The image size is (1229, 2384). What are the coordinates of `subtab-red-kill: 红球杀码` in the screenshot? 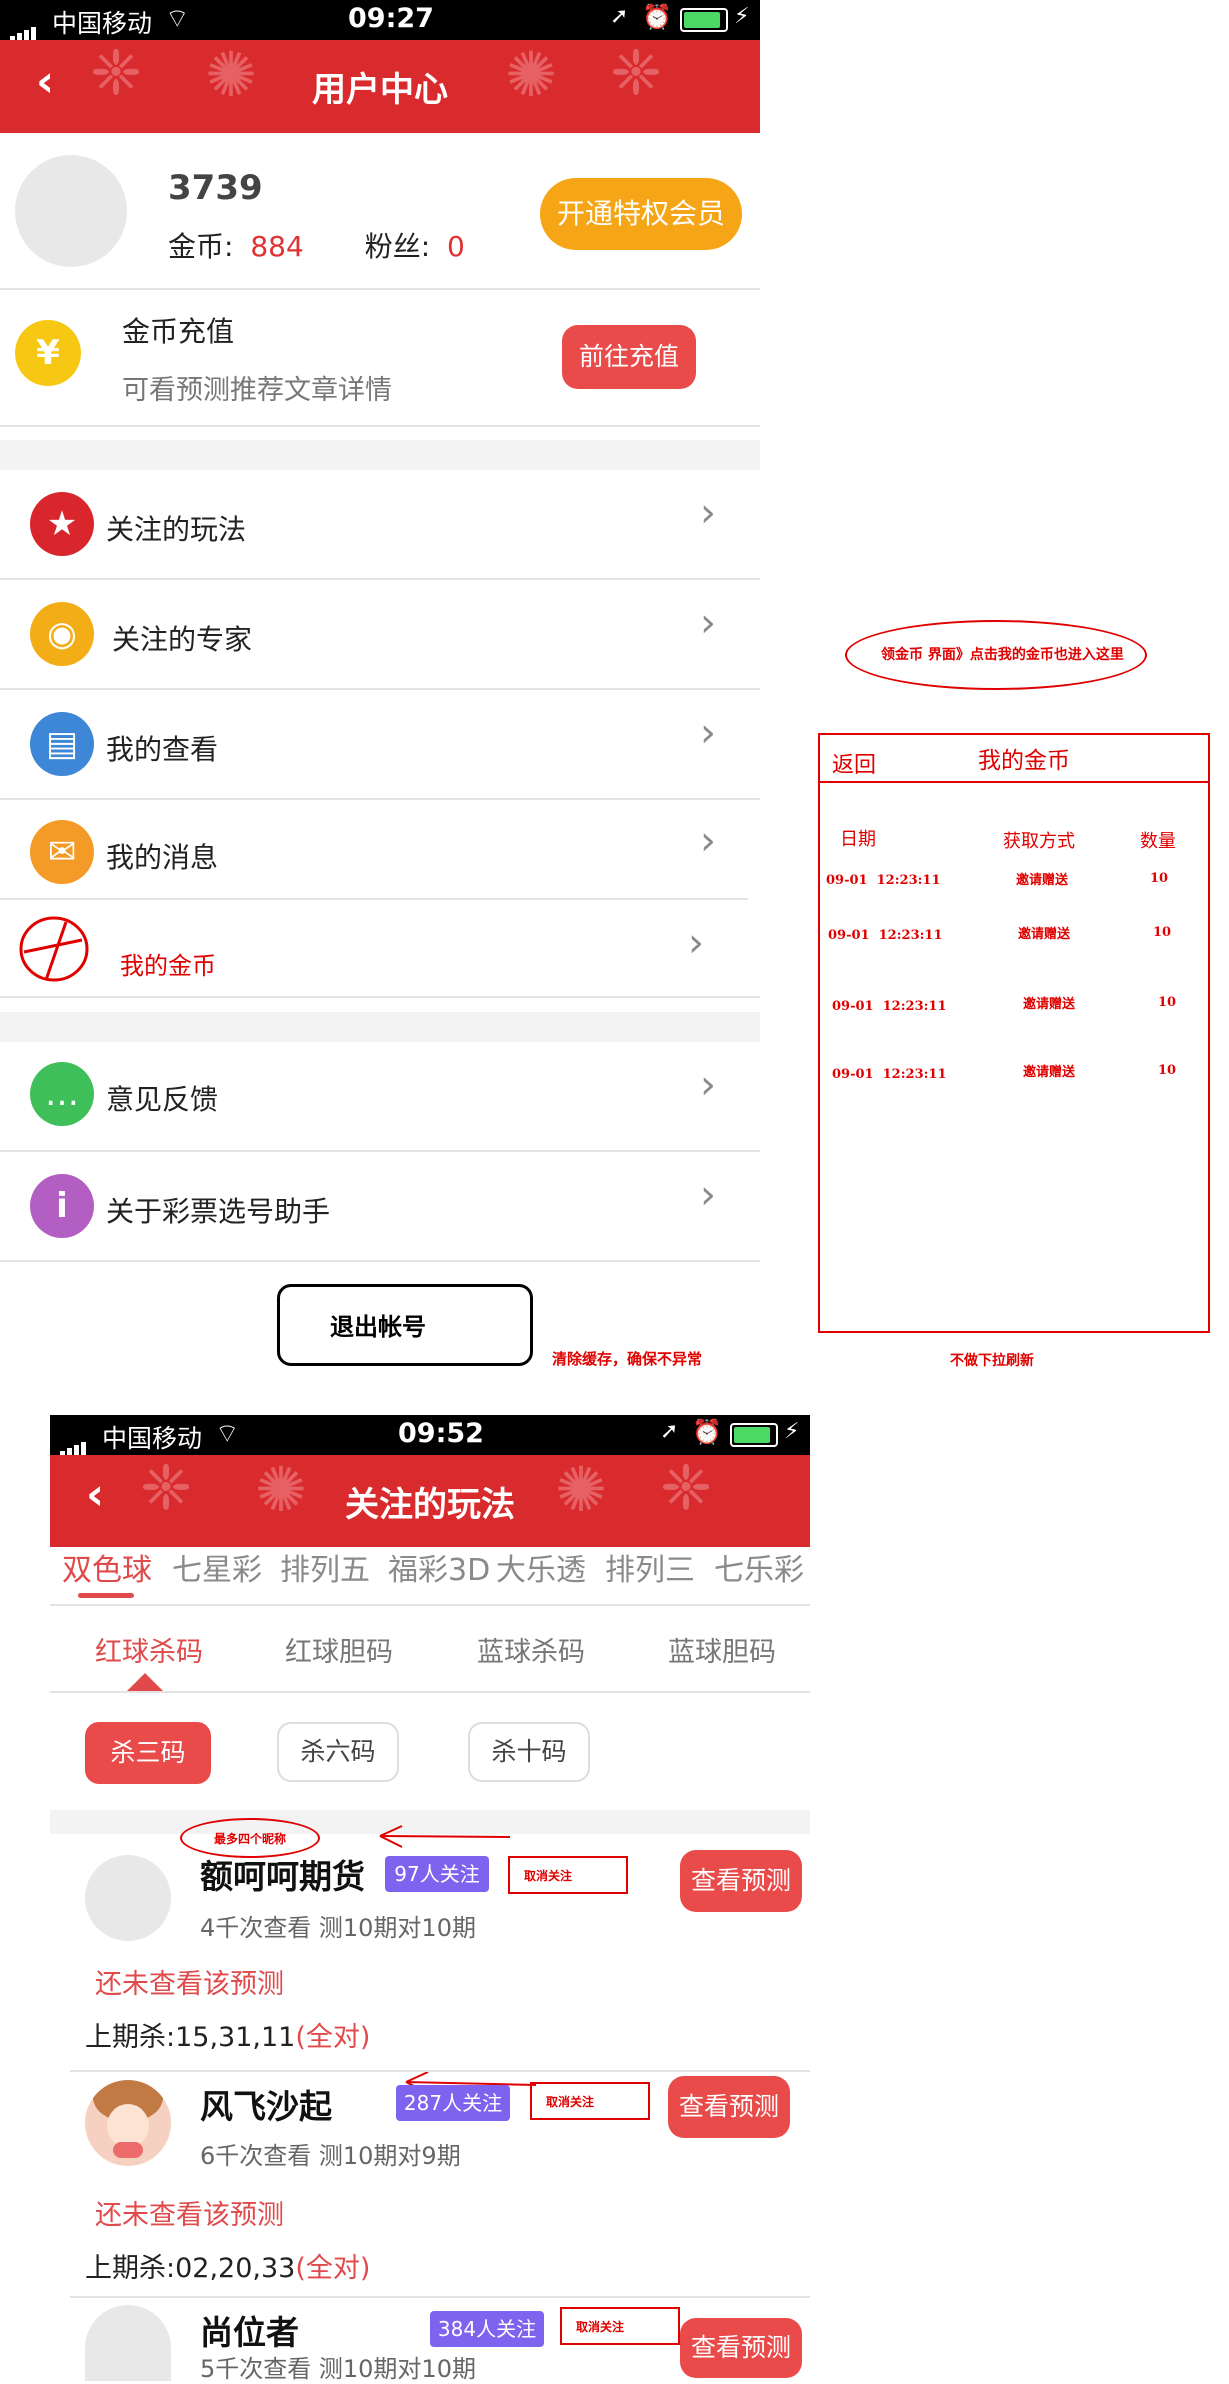 It's located at (149, 1649).